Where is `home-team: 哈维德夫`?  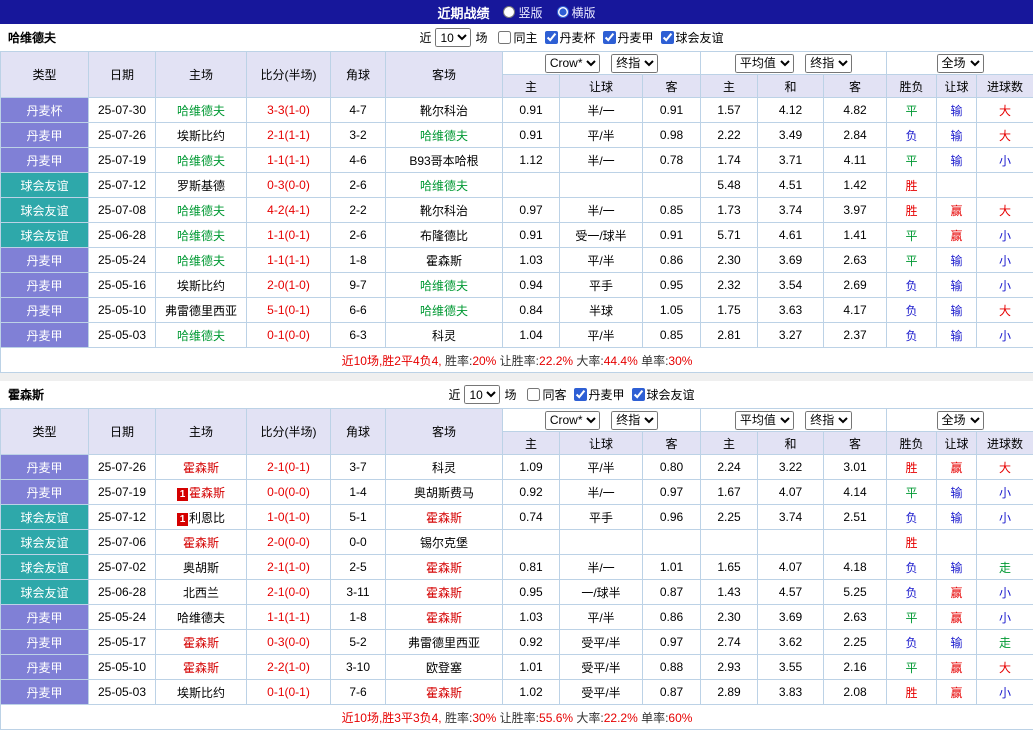
home-team: 哈维德夫 is located at coordinates (201, 210).